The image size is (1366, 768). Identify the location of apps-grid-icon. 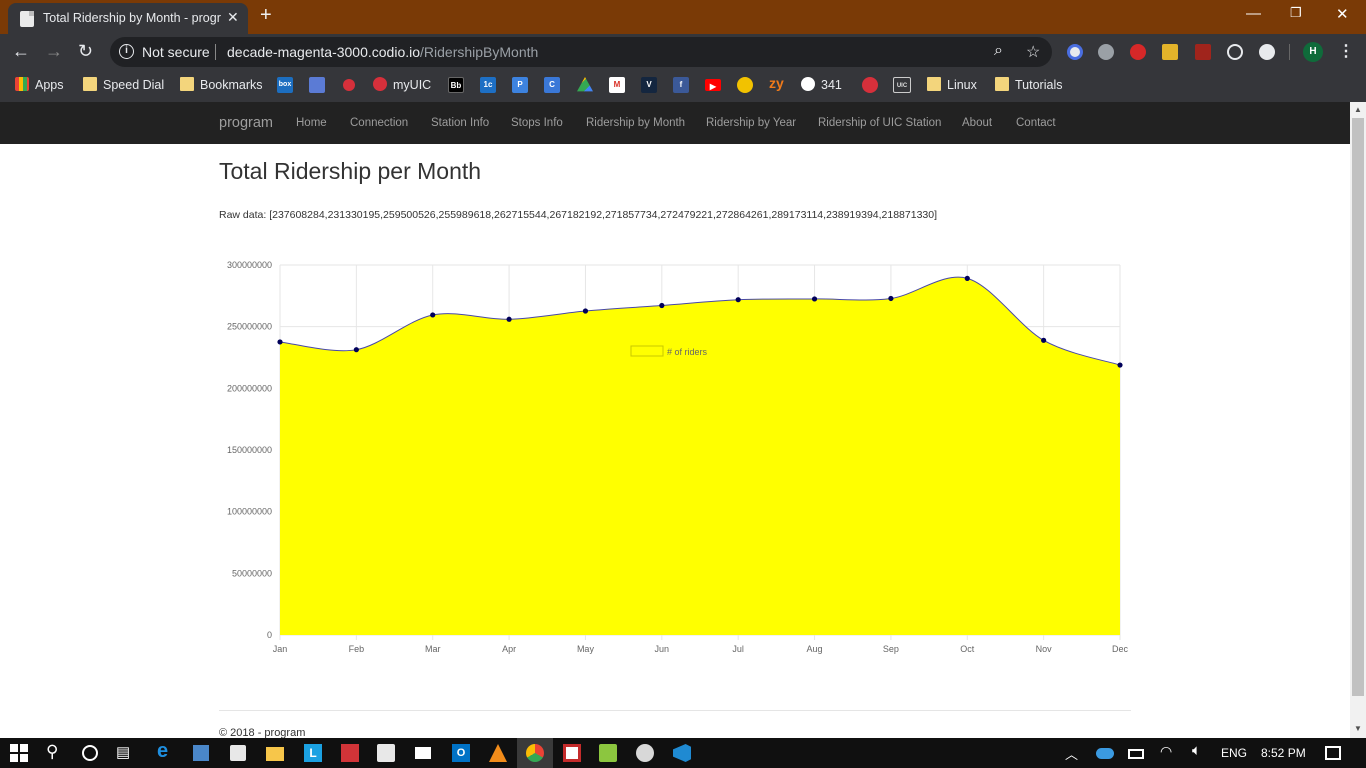
(22, 84).